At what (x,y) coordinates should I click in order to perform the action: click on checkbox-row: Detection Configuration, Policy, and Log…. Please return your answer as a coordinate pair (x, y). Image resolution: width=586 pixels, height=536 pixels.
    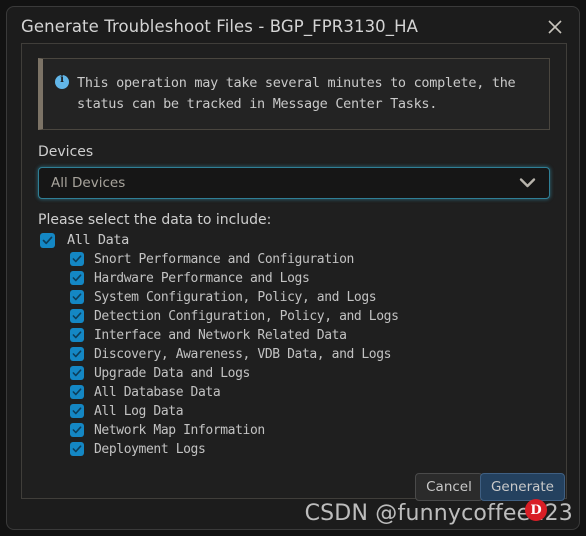
    Looking at the image, I should click on (294, 316).